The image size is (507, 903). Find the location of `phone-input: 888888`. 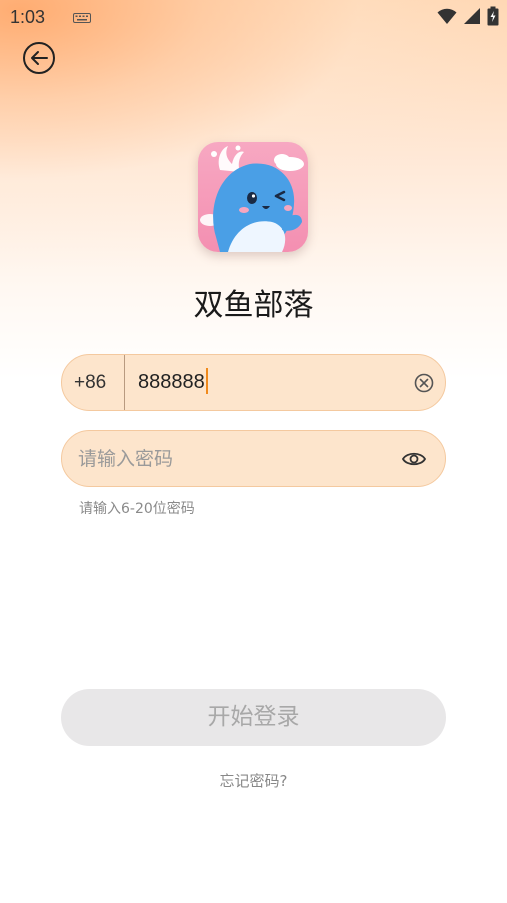

phone-input: 888888 is located at coordinates (173, 382).